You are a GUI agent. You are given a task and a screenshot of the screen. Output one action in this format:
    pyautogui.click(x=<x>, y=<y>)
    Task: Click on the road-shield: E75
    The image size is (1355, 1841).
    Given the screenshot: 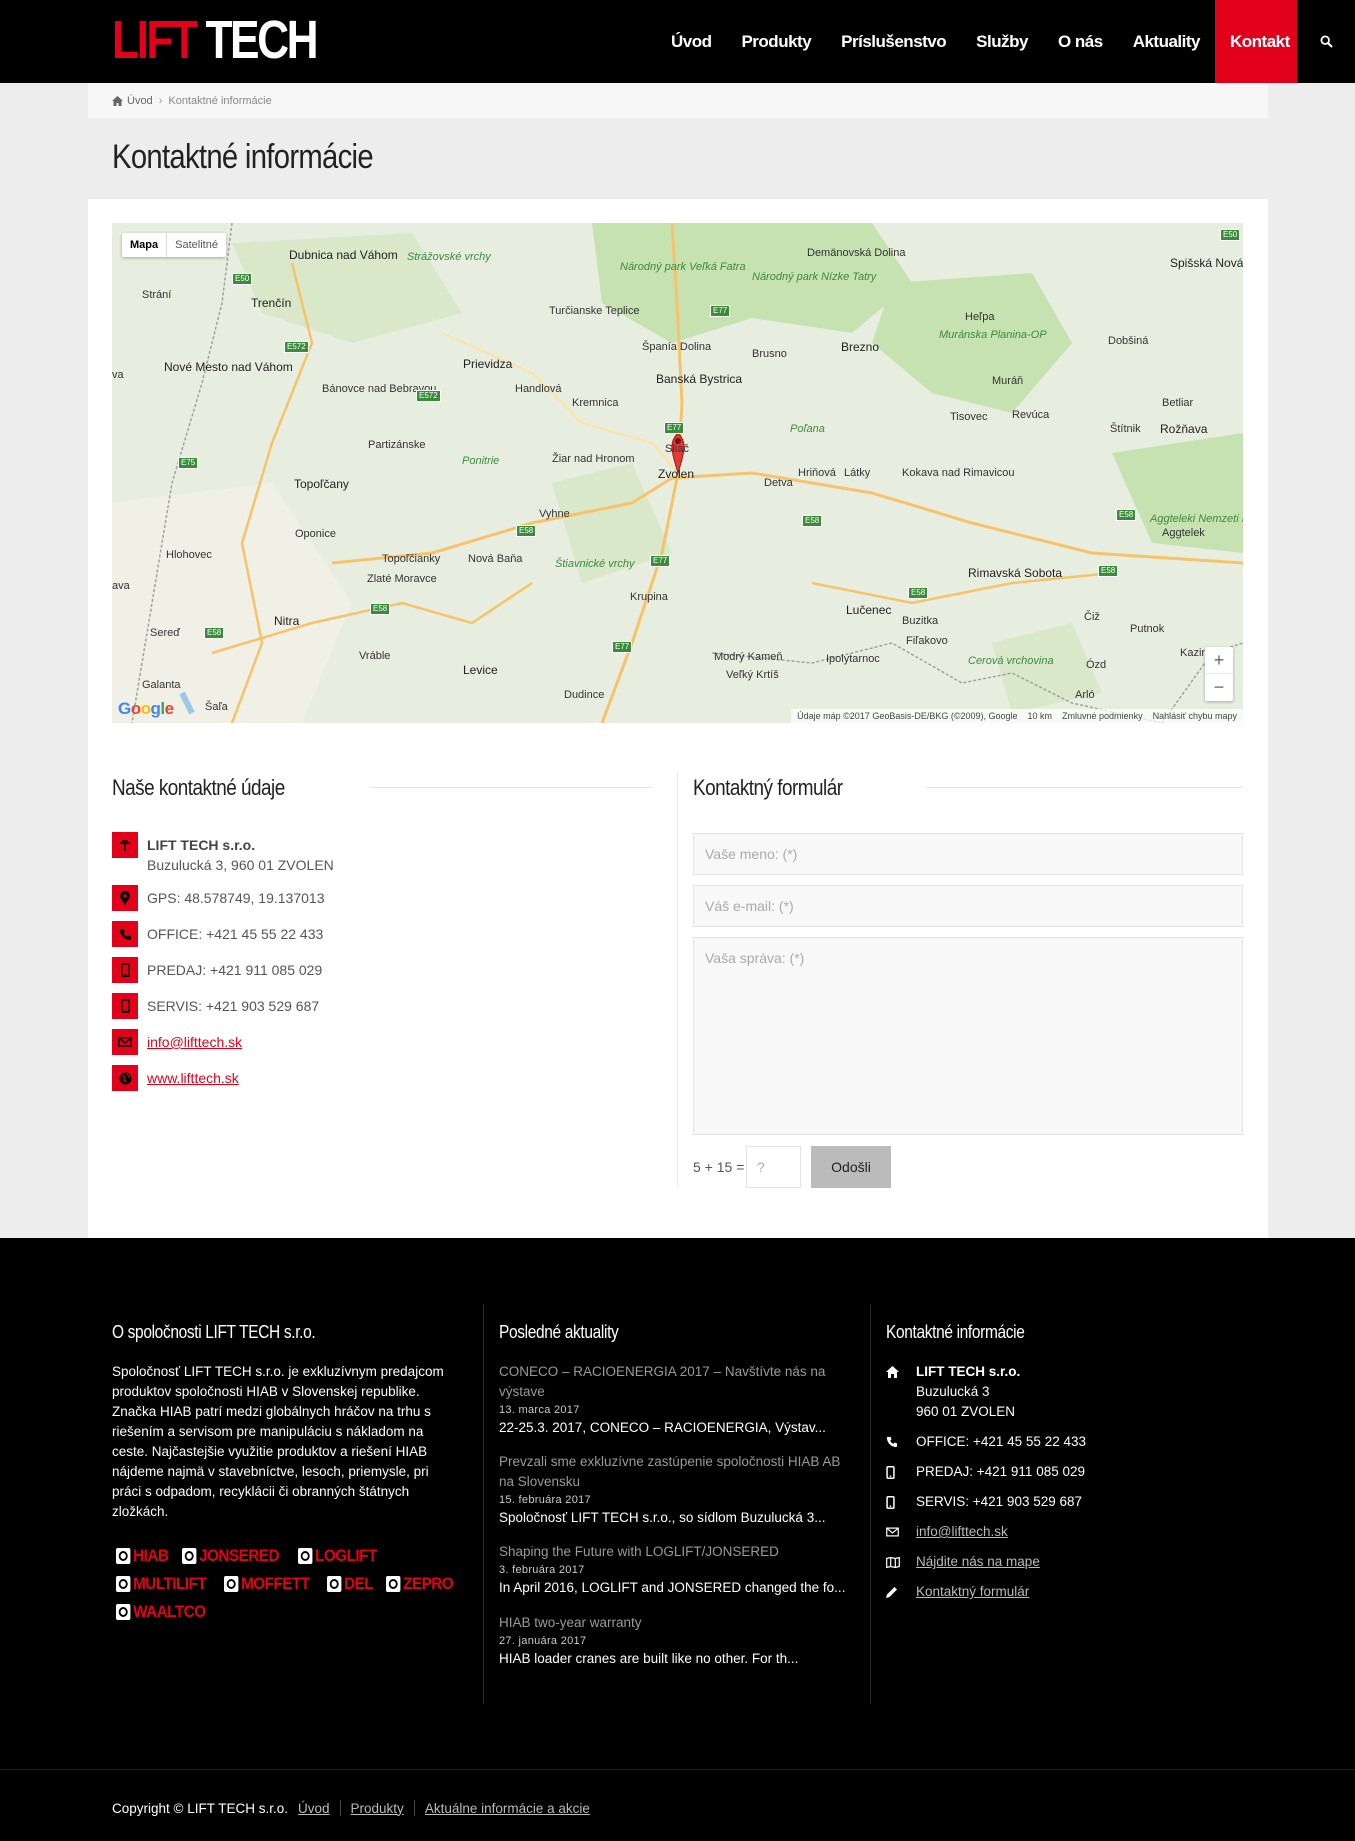 What is the action you would take?
    pyautogui.click(x=188, y=463)
    